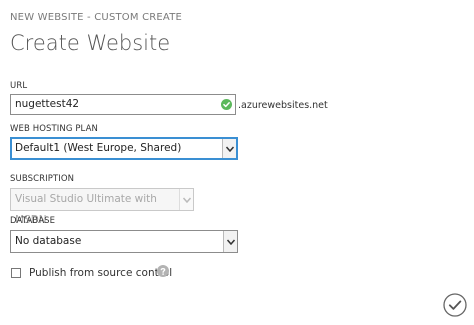 The image size is (474, 325). What do you see at coordinates (123, 104) in the screenshot?
I see `url-input: nugettest42` at bounding box center [123, 104].